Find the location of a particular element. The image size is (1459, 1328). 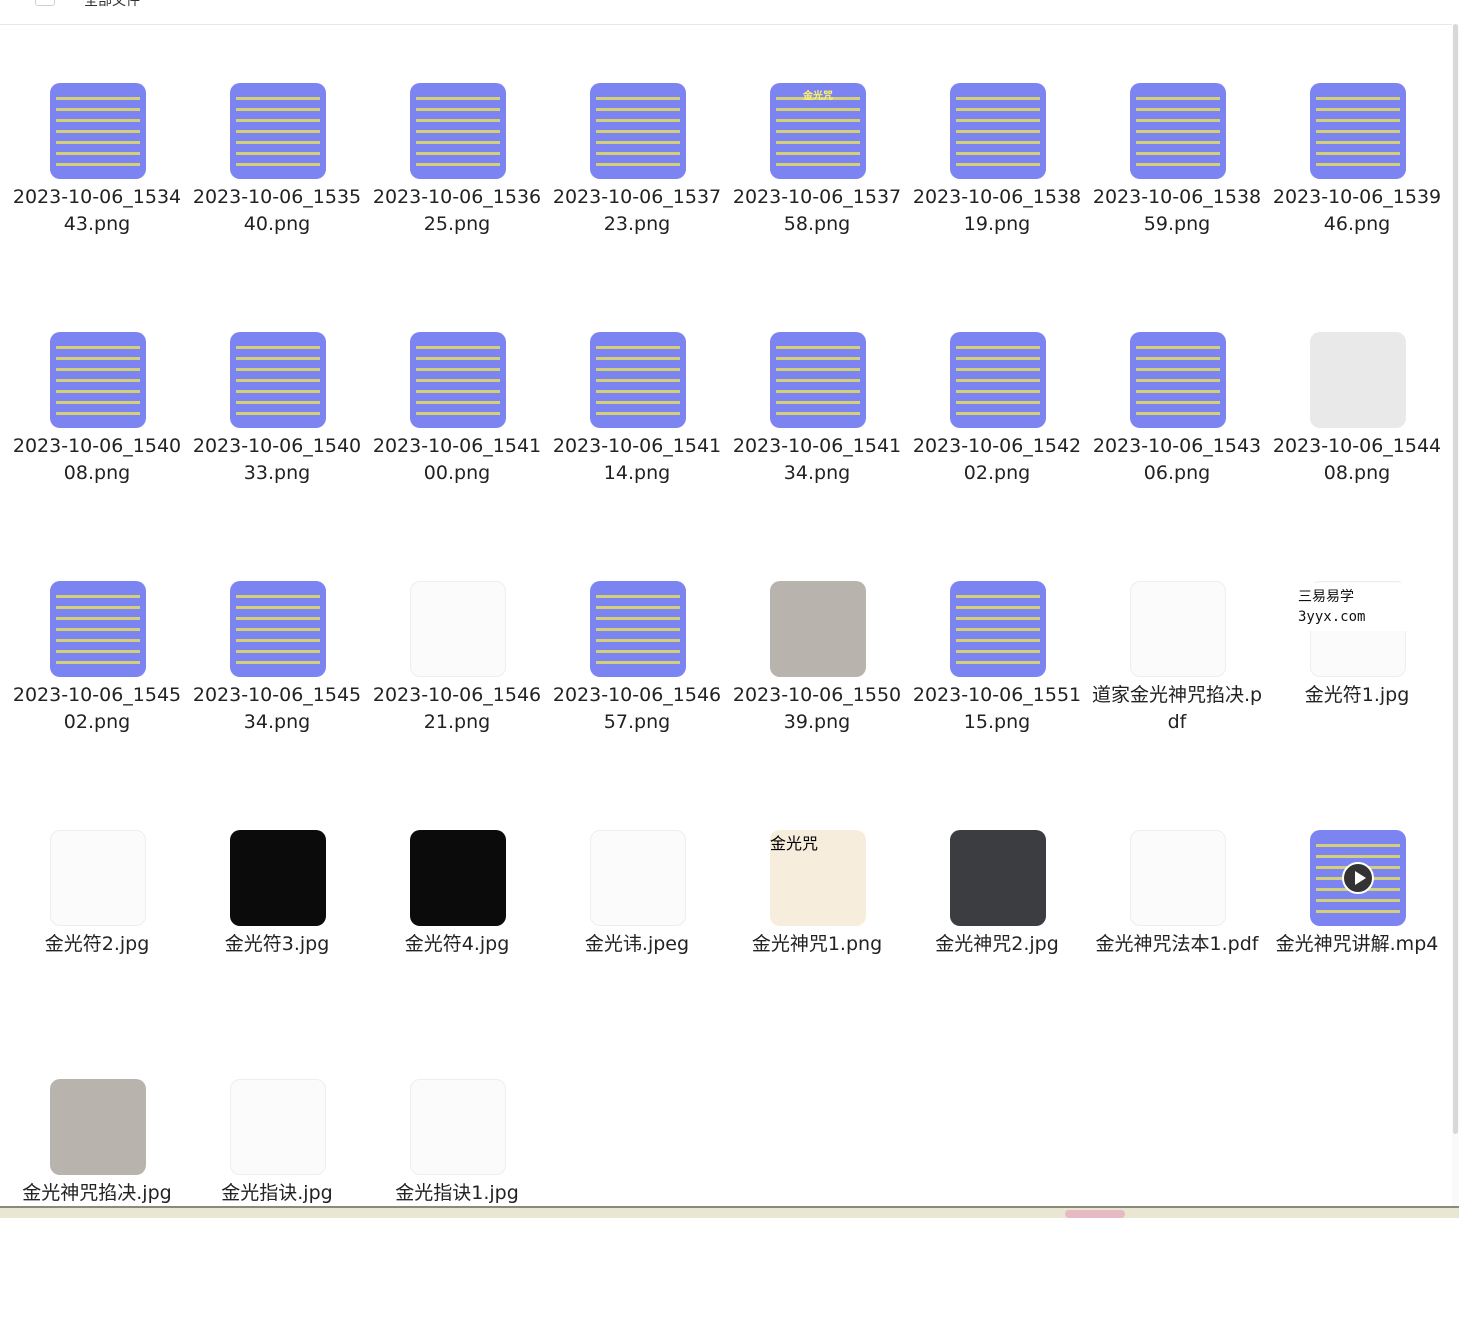

file-name: 2023-10-06_153625.png is located at coordinates (457, 211).